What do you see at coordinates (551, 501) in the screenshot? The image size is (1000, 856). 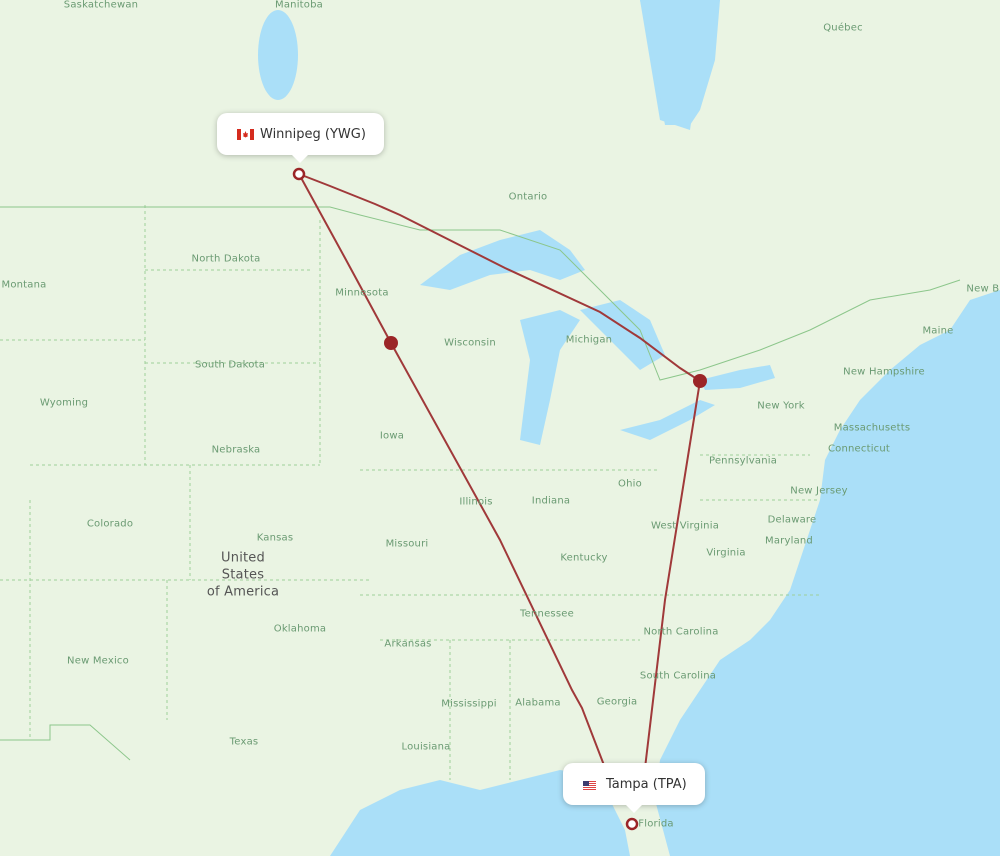 I see `region-label: Indiana` at bounding box center [551, 501].